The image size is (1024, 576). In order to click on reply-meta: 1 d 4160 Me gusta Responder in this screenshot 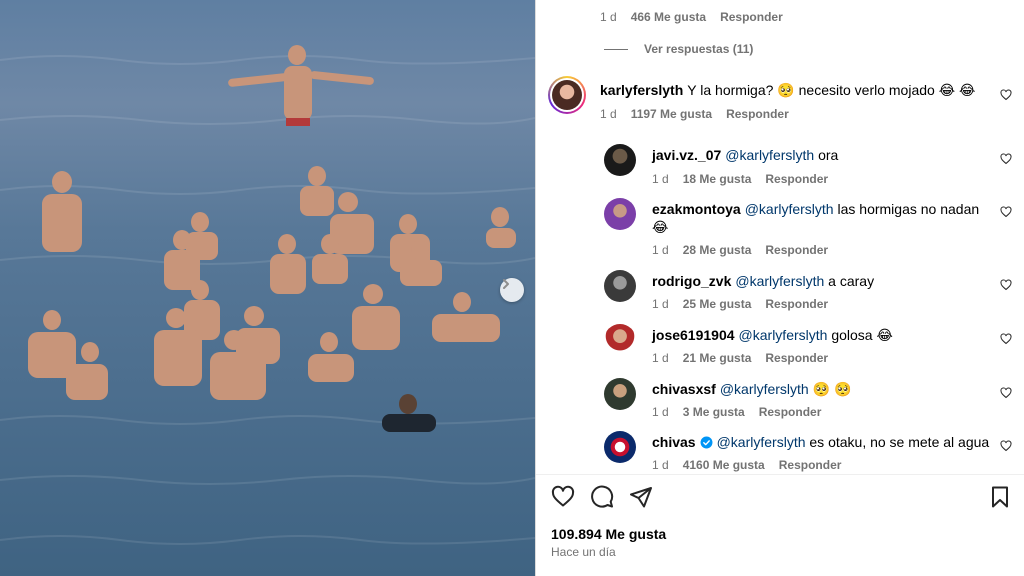, I will do `click(753, 465)`.